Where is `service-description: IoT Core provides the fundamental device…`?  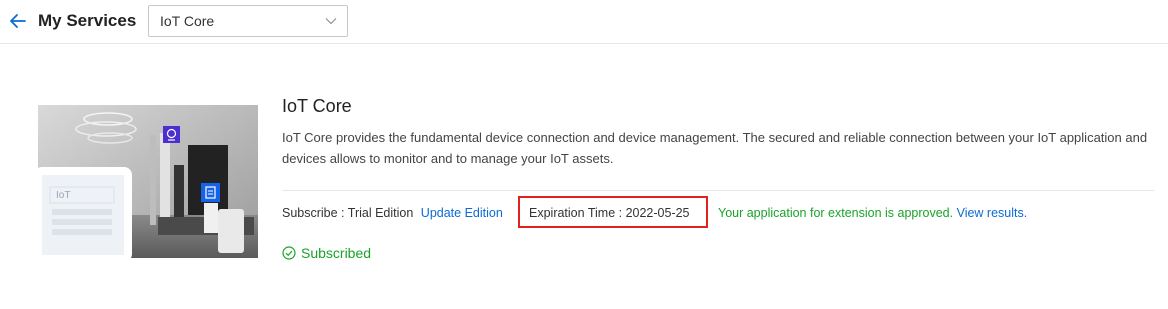
service-description: IoT Core provides the fundamental device… is located at coordinates (715, 148).